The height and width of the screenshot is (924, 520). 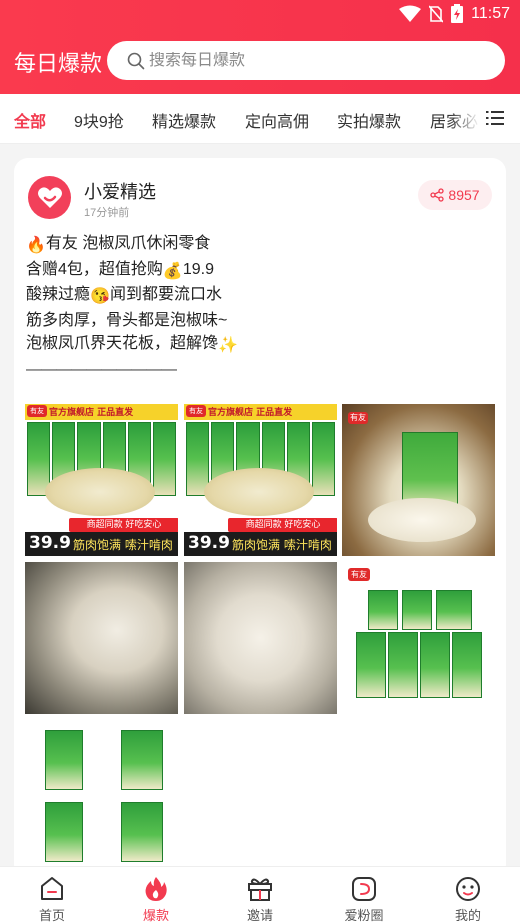 I want to click on nav-invite: 邀请, so click(x=260, y=895).